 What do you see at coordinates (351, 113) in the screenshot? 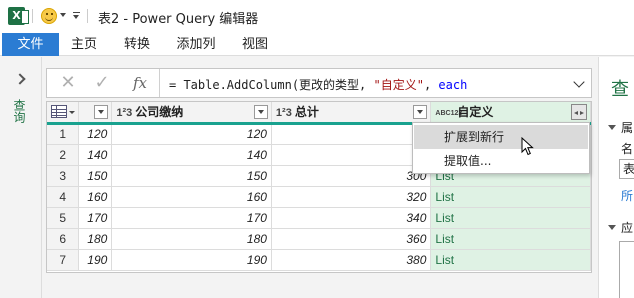
I see `column-header-total: 1²3 总计` at bounding box center [351, 113].